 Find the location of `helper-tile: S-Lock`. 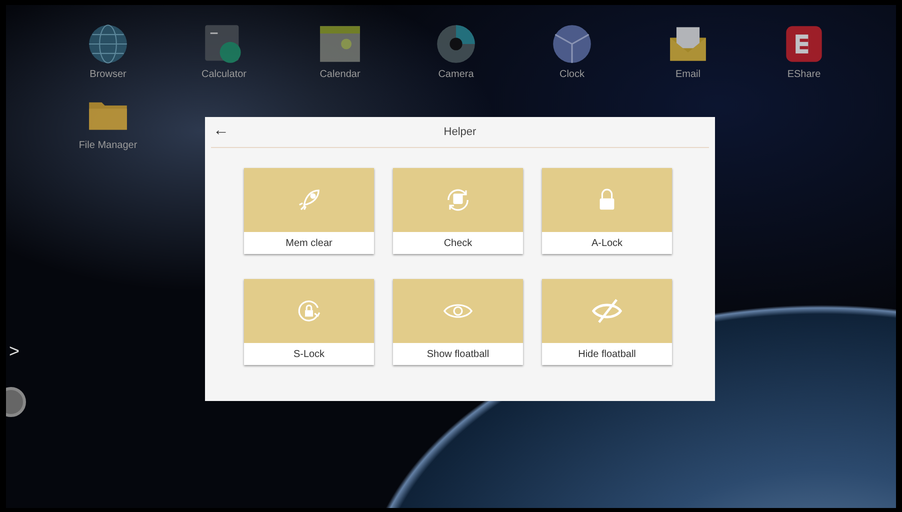

helper-tile: S-Lock is located at coordinates (309, 322).